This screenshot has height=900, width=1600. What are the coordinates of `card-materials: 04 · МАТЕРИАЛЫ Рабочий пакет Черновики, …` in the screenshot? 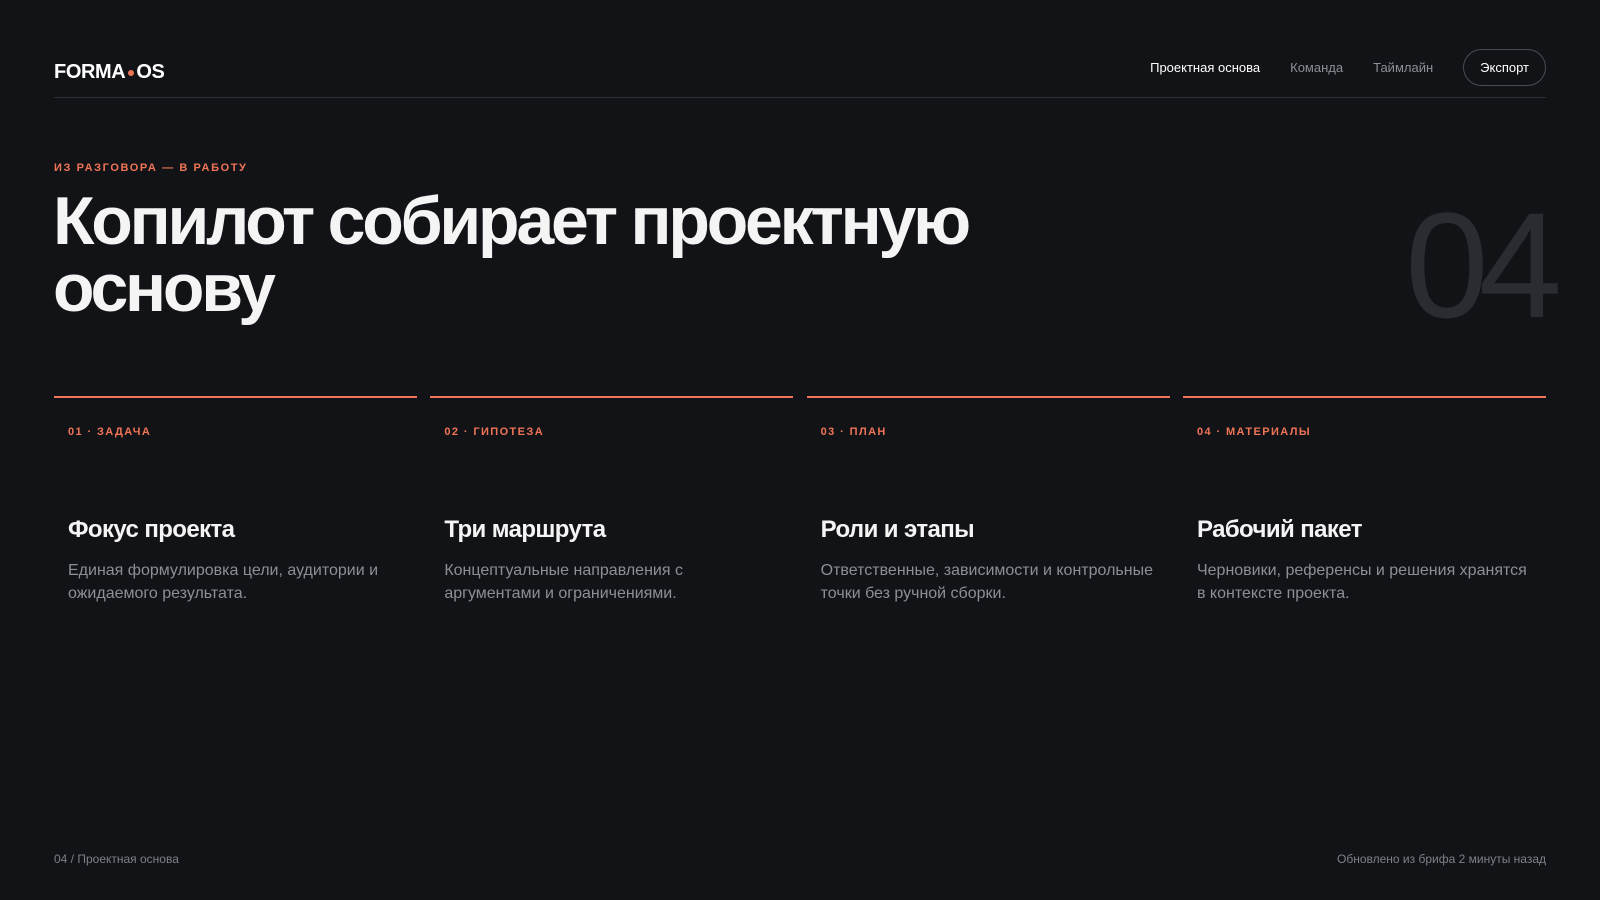 It's located at (1364, 500).